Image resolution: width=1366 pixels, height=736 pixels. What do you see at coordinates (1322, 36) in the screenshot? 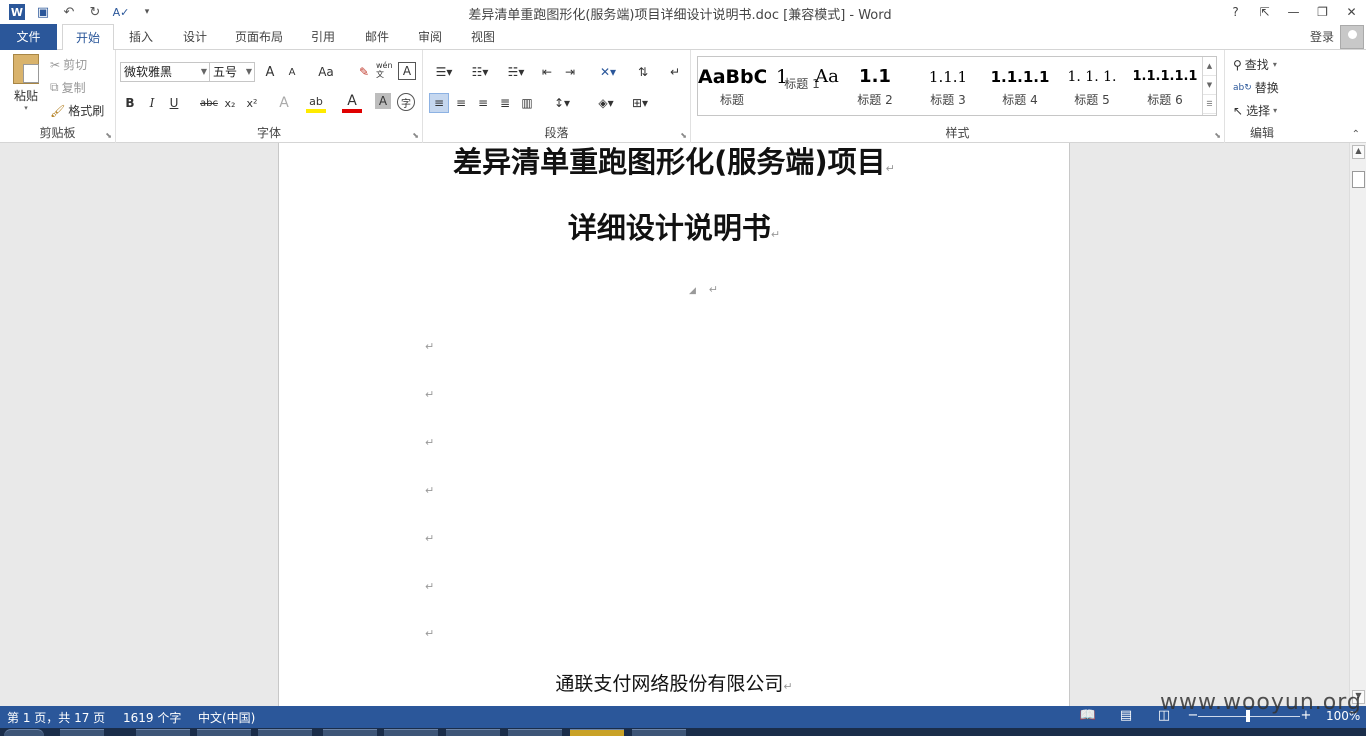
I see `login-link: 登录` at bounding box center [1322, 36].